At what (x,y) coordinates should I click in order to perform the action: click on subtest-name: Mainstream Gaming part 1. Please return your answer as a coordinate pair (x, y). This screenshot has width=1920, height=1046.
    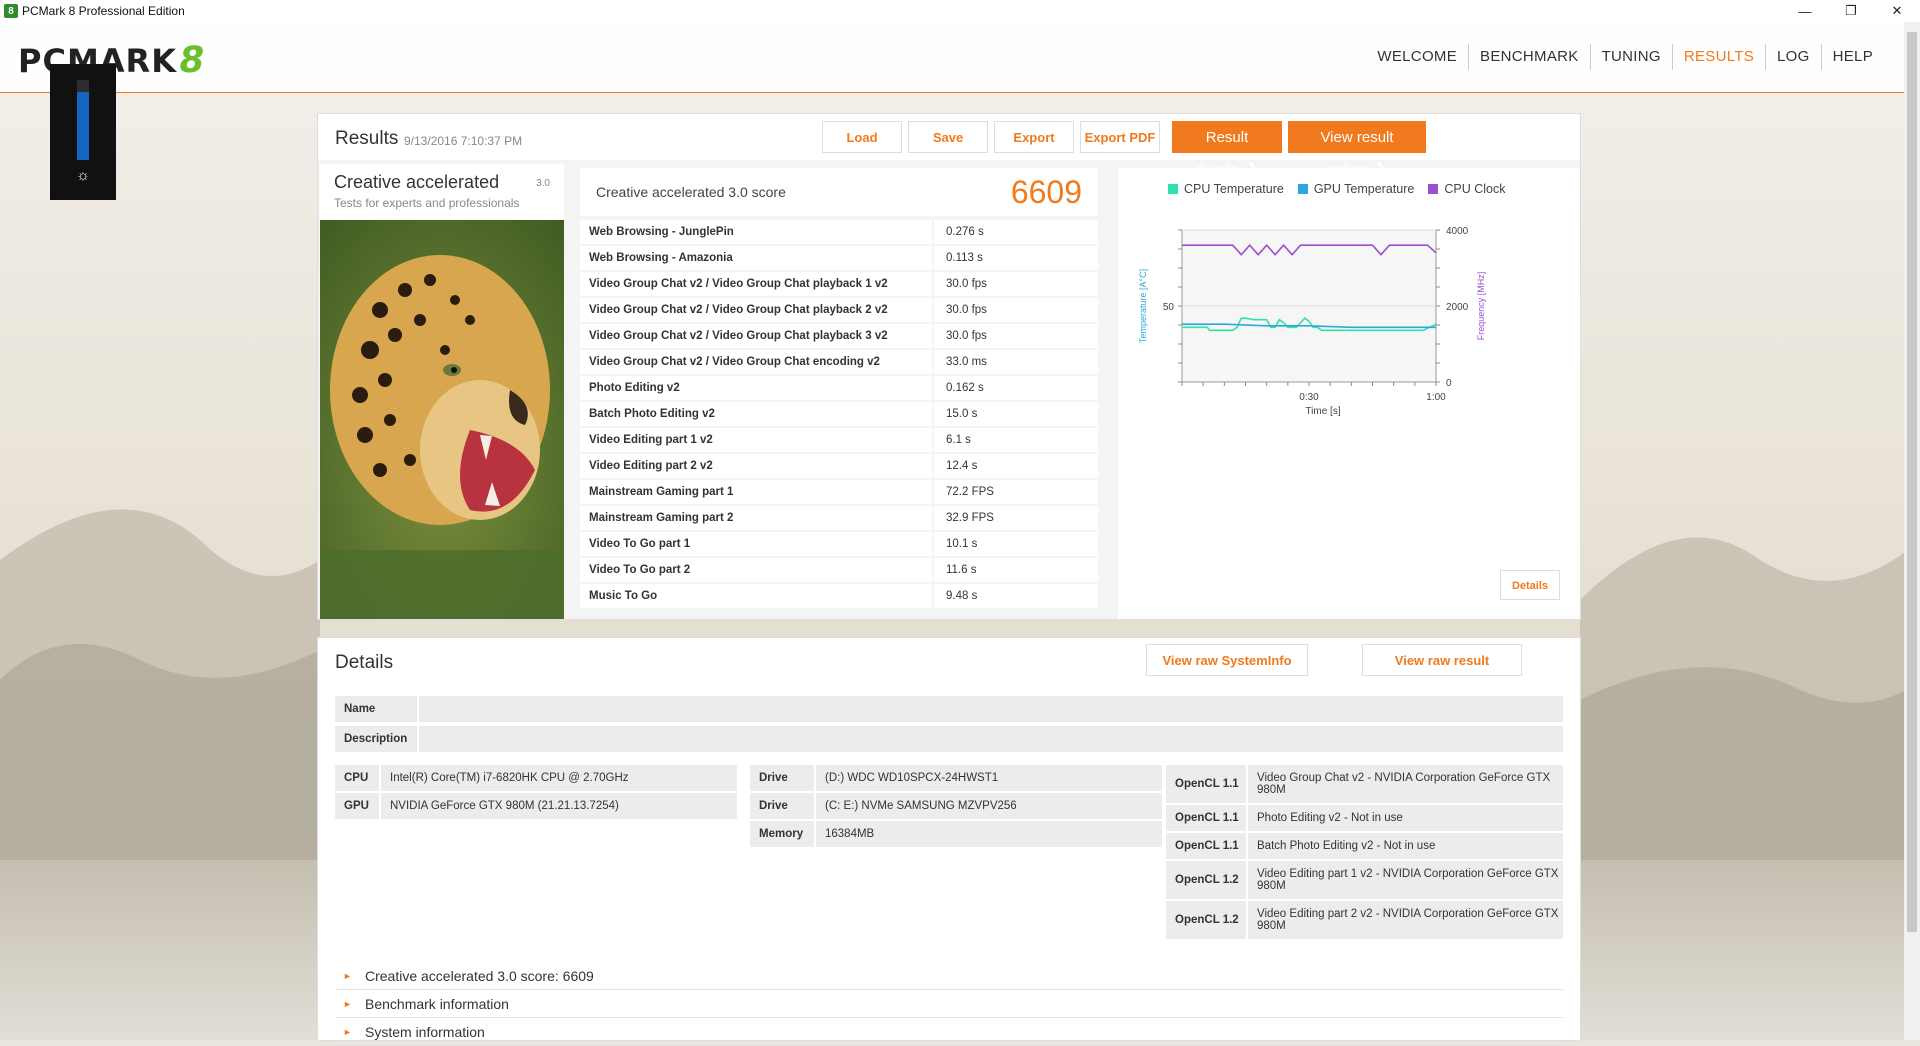
    Looking at the image, I should click on (756, 492).